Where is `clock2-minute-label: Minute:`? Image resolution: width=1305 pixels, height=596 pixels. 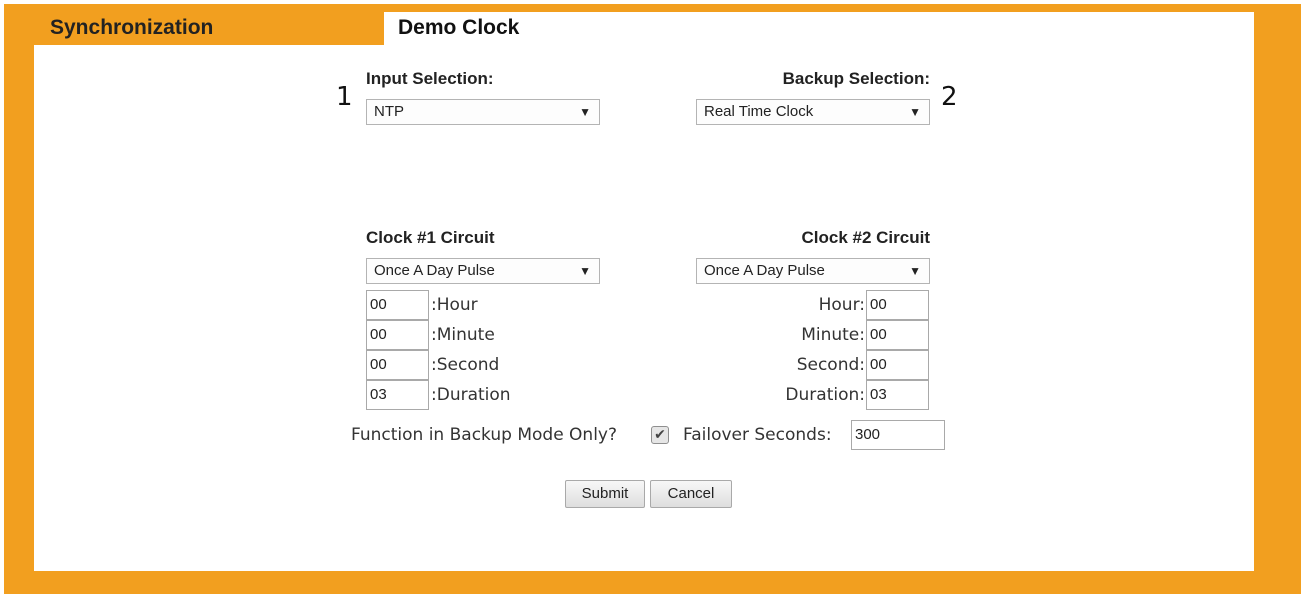 clock2-minute-label: Minute: is located at coordinates (833, 335).